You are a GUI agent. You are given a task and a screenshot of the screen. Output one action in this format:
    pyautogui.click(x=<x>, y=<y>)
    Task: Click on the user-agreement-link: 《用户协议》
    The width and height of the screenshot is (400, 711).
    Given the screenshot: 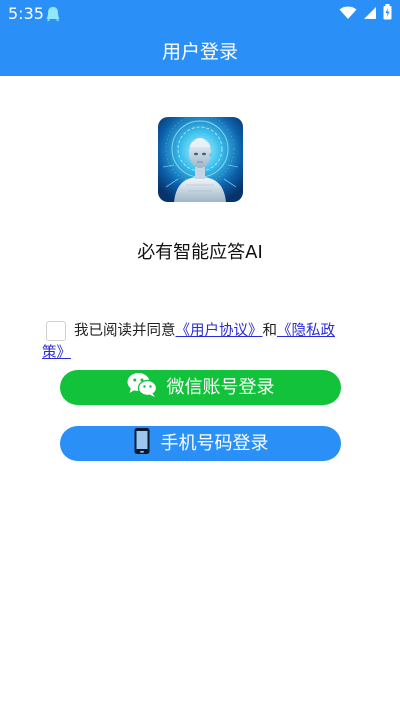 What is the action you would take?
    pyautogui.click(x=219, y=331)
    